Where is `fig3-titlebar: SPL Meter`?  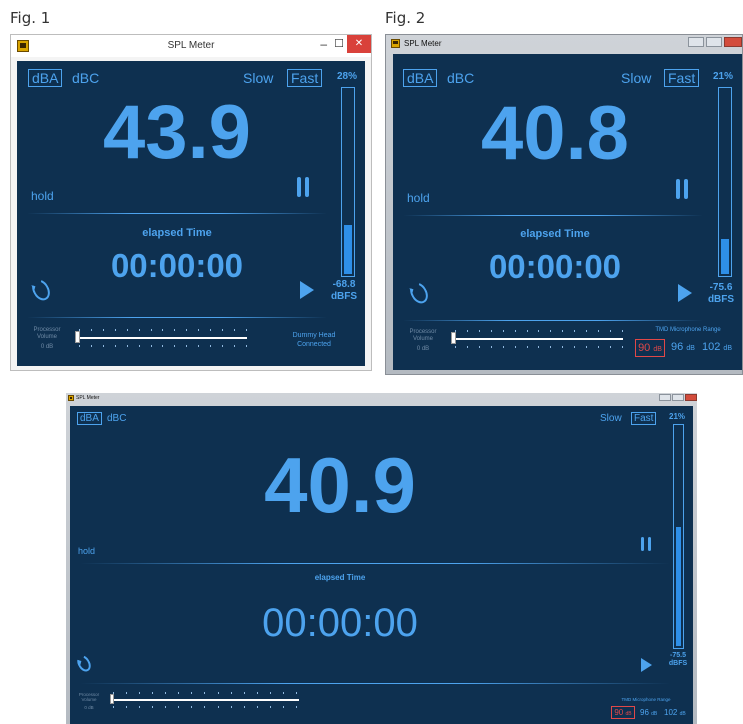
fig3-titlebar: SPL Meter is located at coordinates (381, 398).